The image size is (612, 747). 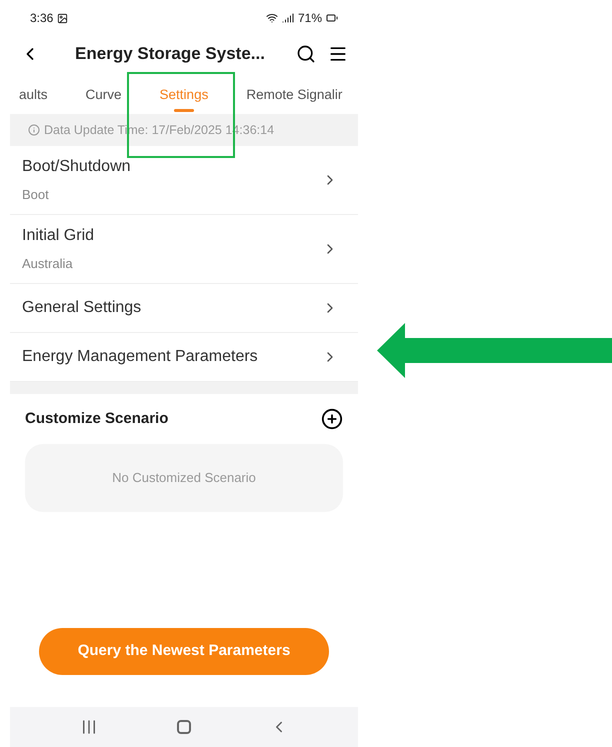 I want to click on section-title: Customize Scenario, so click(x=96, y=418).